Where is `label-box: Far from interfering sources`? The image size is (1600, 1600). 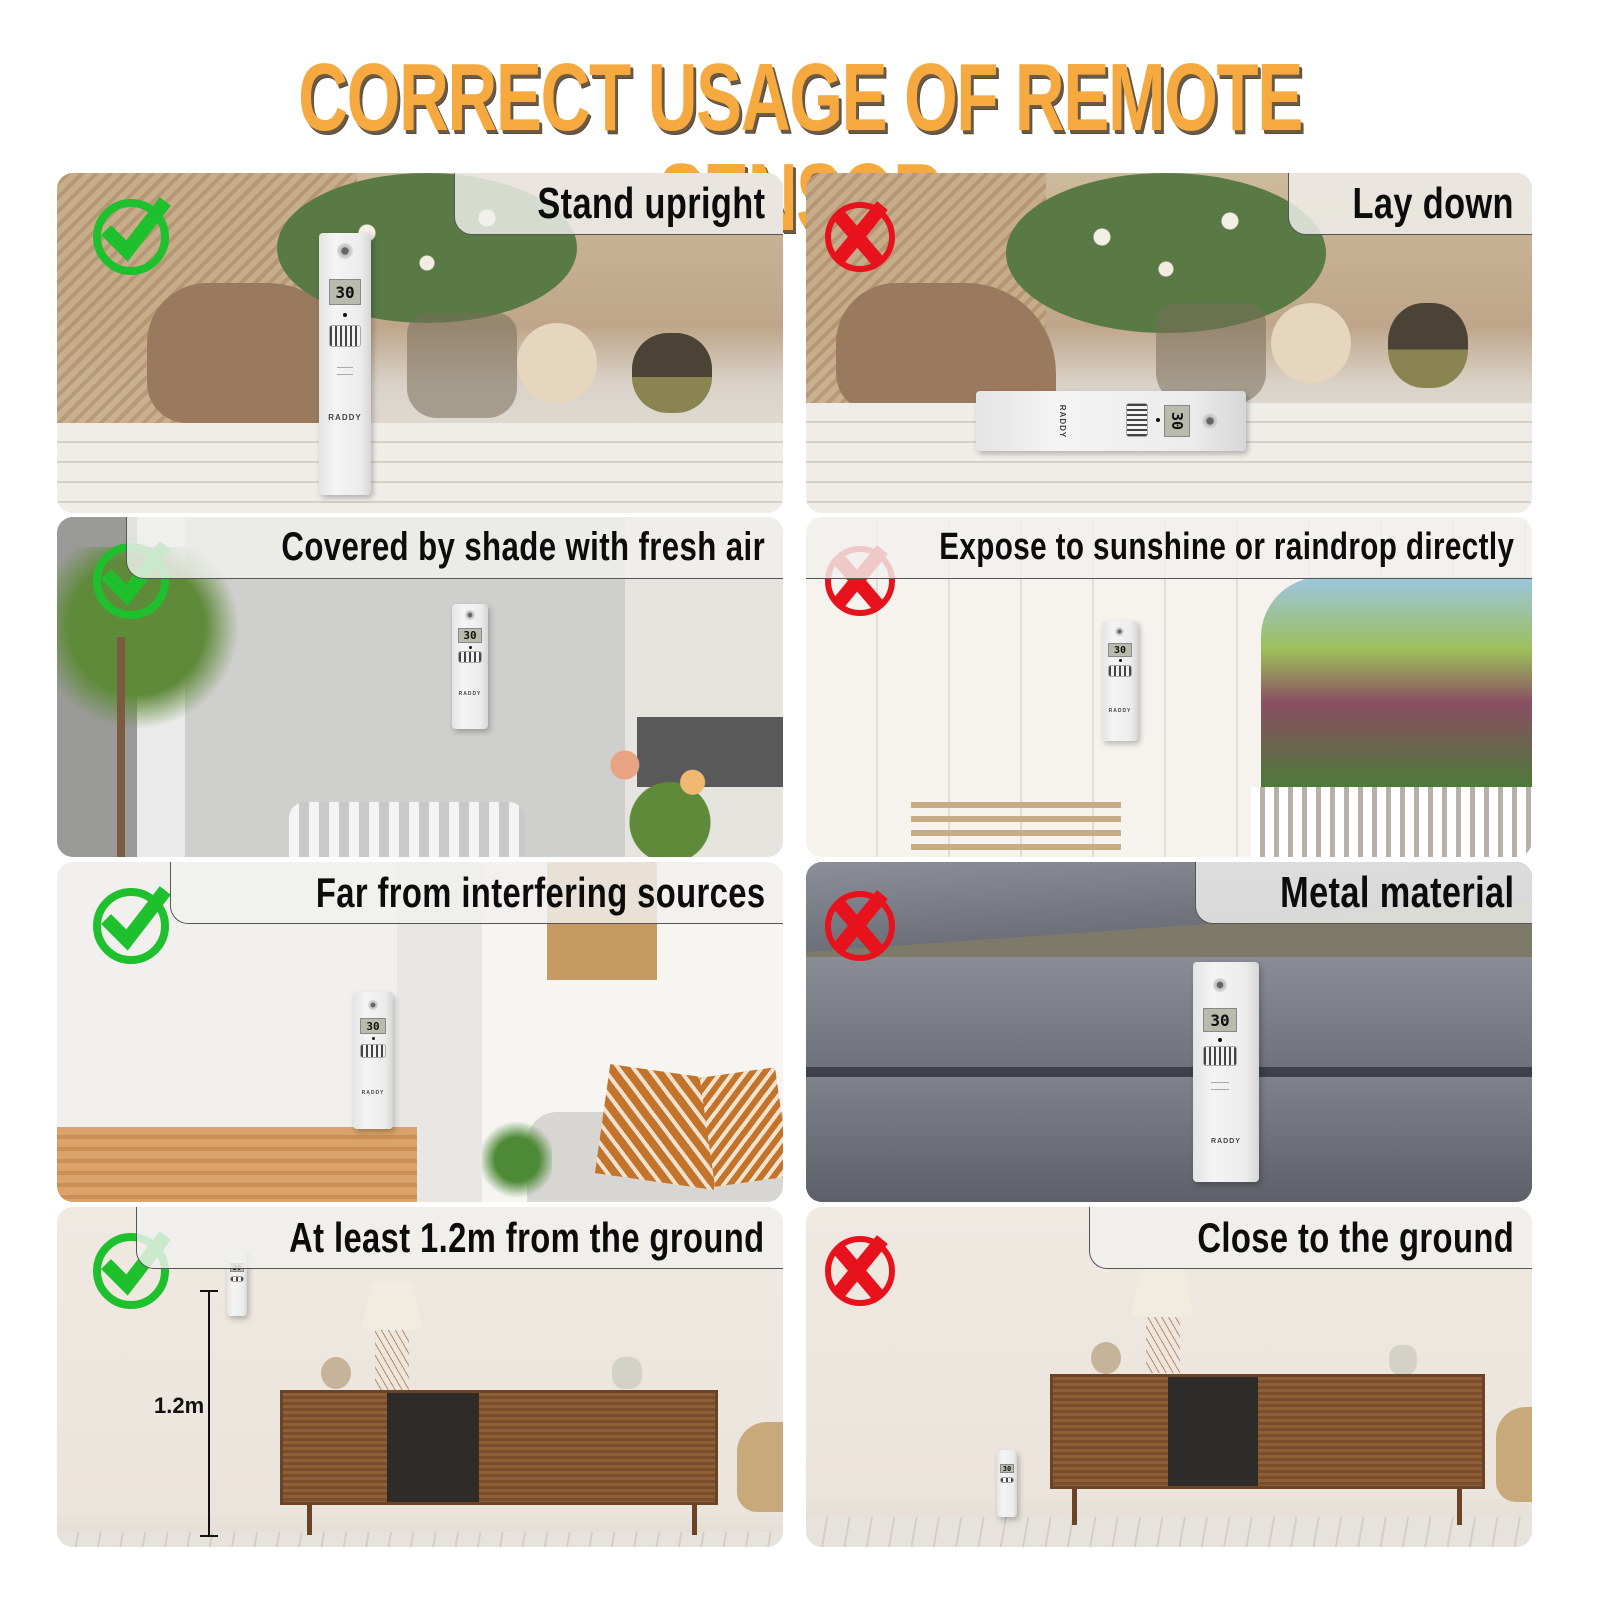
label-box: Far from interfering sources is located at coordinates (476, 893).